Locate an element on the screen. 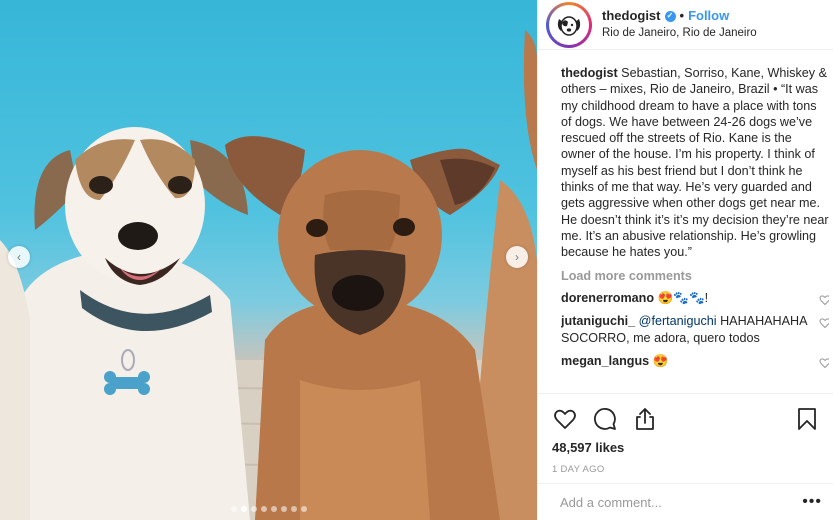 This screenshot has width=833, height=520. comment-username: dorenerromano is located at coordinates (607, 298).